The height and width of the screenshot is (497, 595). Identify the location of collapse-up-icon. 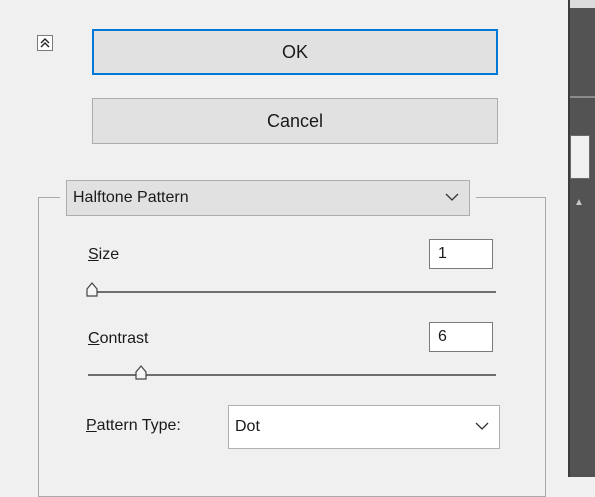
(45, 43).